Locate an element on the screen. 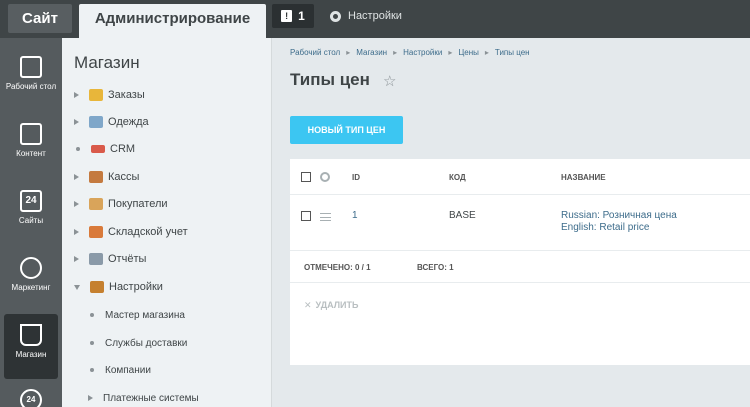  folder-icon is located at coordinates (96, 122).